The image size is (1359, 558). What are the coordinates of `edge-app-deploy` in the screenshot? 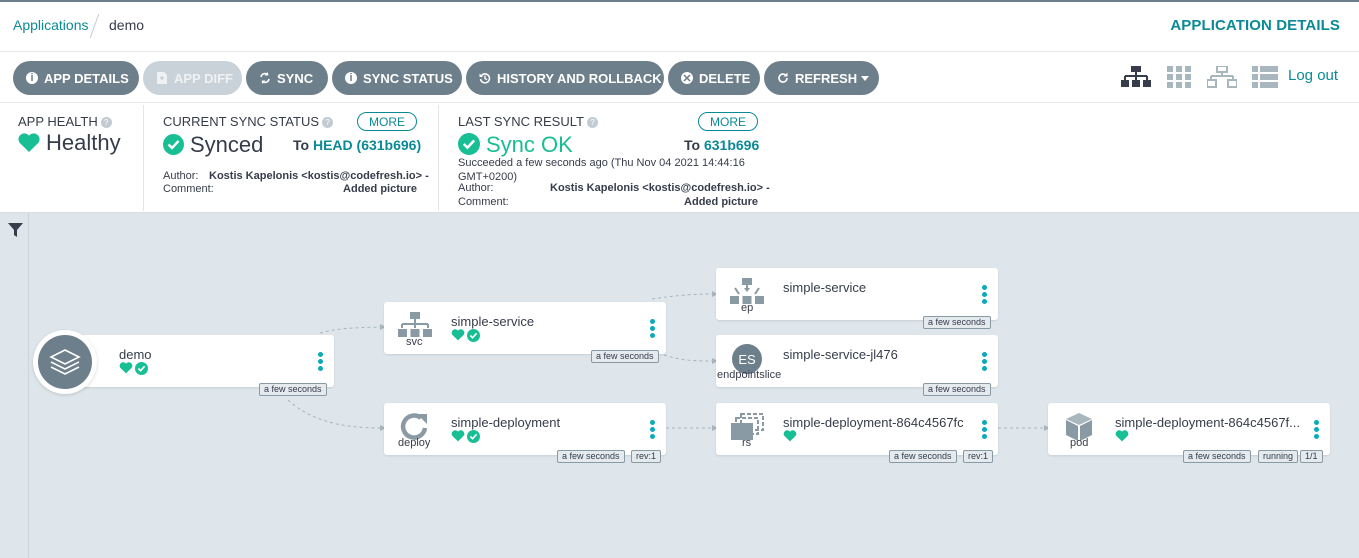 It's located at (334, 414).